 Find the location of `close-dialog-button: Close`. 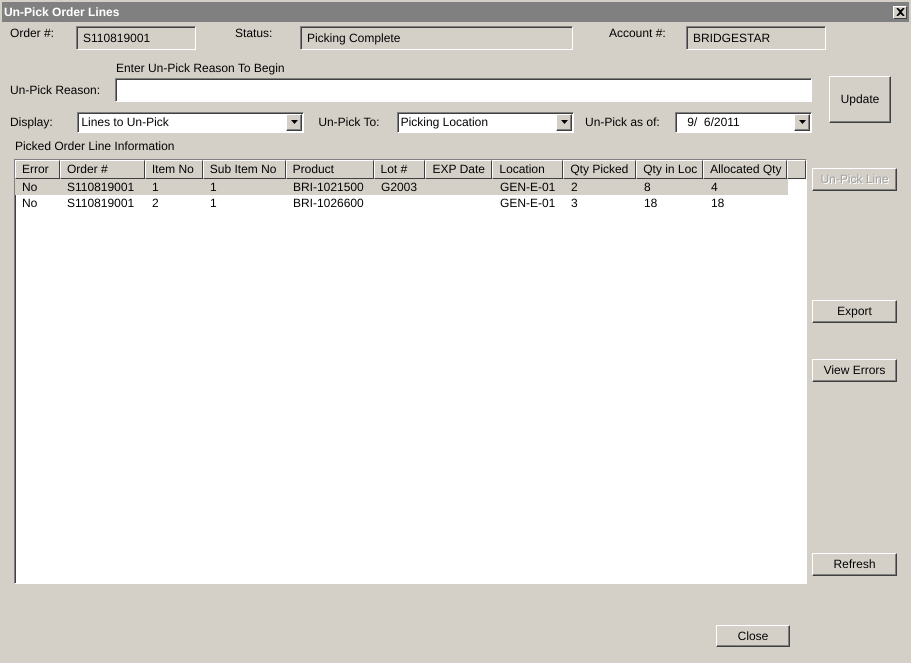

close-dialog-button: Close is located at coordinates (753, 636).